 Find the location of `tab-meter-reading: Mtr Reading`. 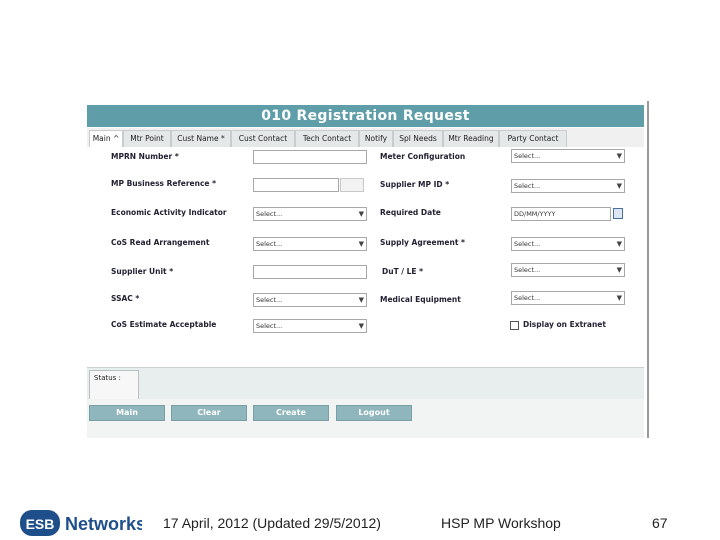

tab-meter-reading: Mtr Reading is located at coordinates (471, 138).